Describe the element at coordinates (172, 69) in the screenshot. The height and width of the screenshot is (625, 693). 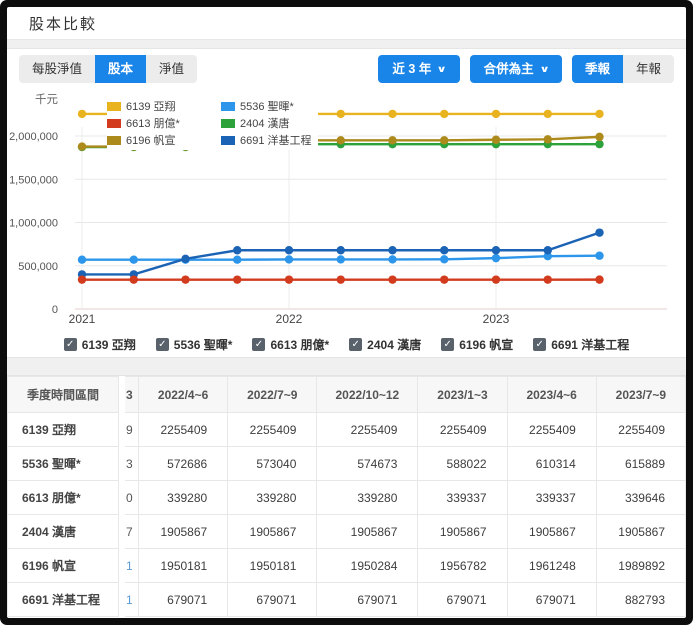
I see `tab-net-value: 淨值` at that location.